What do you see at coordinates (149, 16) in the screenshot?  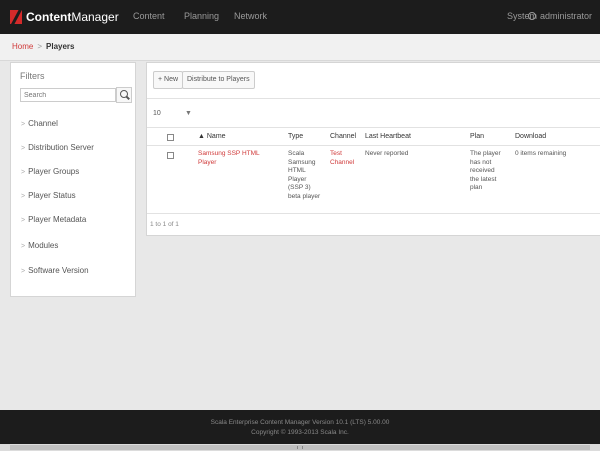 I see `nav-content: Content` at bounding box center [149, 16].